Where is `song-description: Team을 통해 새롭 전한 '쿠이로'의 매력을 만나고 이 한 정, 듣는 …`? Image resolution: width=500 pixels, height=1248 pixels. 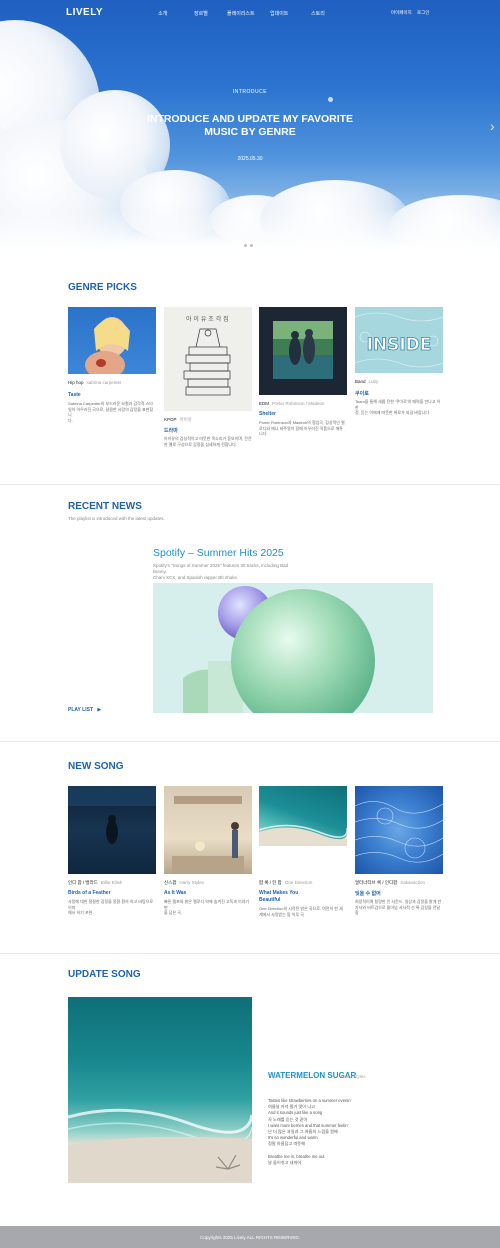
song-description: Team을 통해 새롭 전한 '쿠이로'의 매력을 만나고 이 한 정, 듣는 … is located at coordinates (399, 407).